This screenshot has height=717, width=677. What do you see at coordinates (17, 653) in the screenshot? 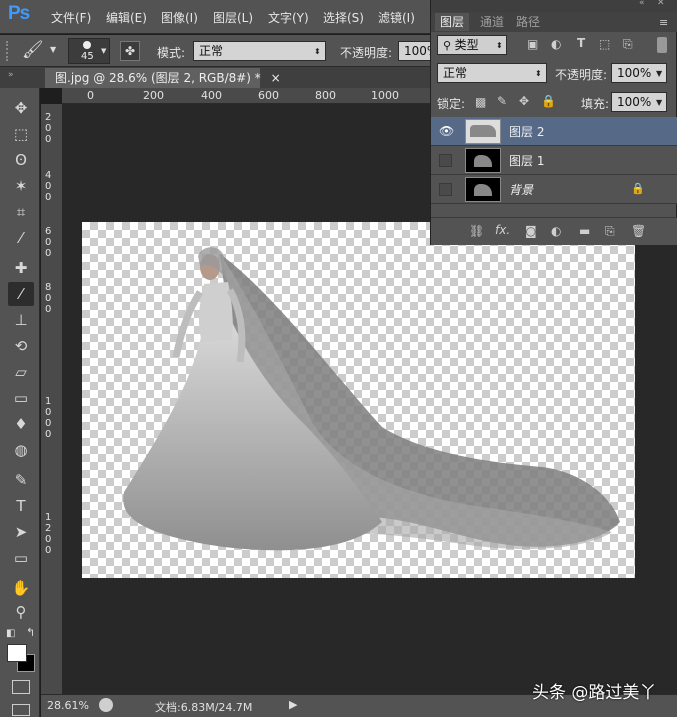
I see `foreground-color-swatch` at bounding box center [17, 653].